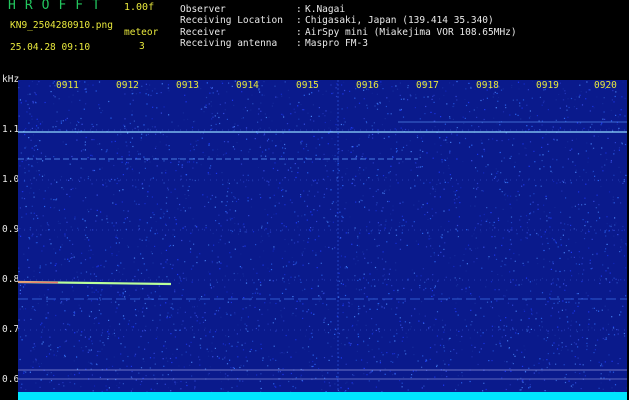 This screenshot has height=400, width=629. Describe the element at coordinates (367, 85) in the screenshot. I see `time-tick-label: 0916` at that location.